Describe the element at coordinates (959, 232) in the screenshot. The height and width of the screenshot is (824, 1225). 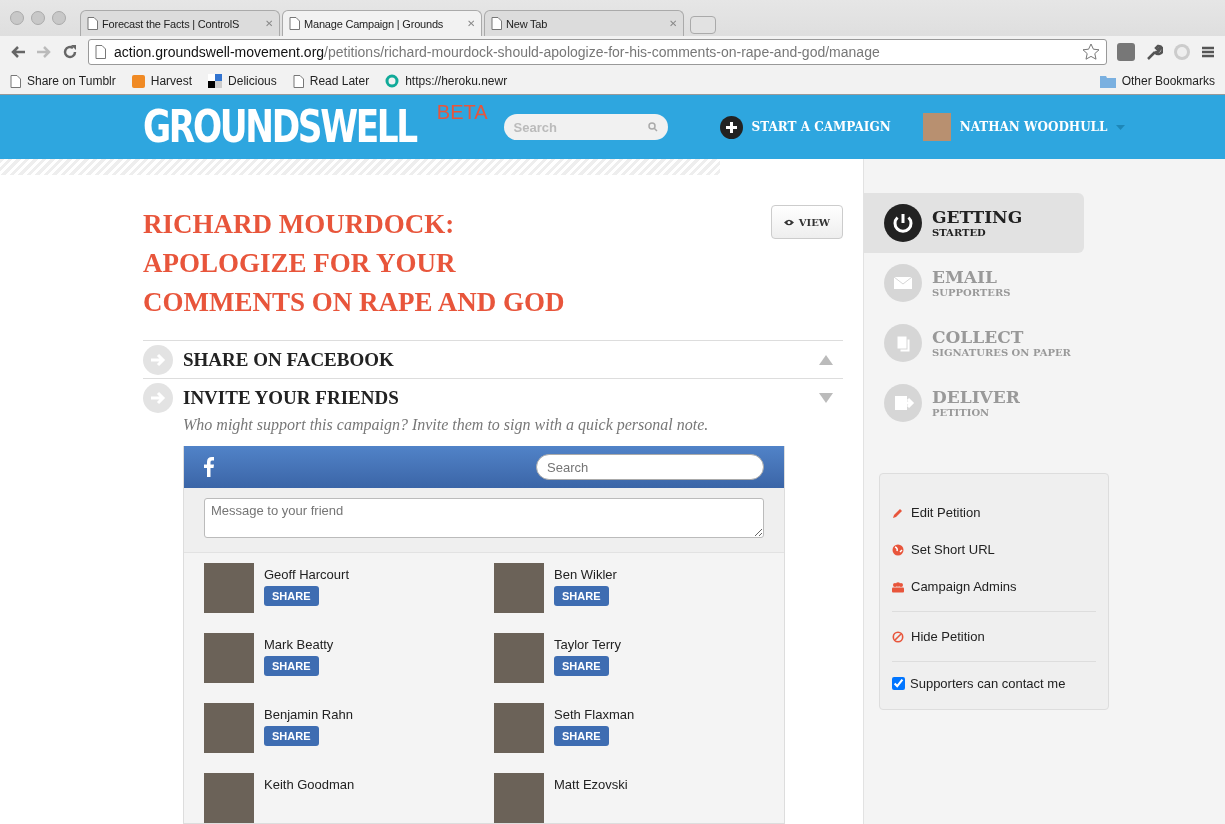
I see `step-subtitle: STARTED` at that location.